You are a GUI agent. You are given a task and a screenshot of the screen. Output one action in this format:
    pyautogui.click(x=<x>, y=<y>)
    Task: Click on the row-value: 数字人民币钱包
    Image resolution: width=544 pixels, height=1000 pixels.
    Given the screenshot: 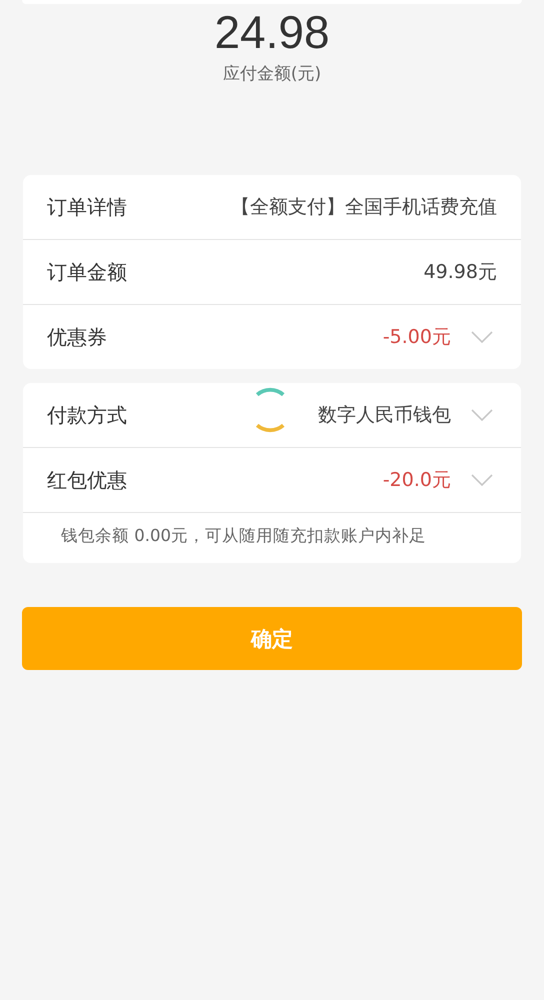 What is the action you would take?
    pyautogui.click(x=384, y=415)
    